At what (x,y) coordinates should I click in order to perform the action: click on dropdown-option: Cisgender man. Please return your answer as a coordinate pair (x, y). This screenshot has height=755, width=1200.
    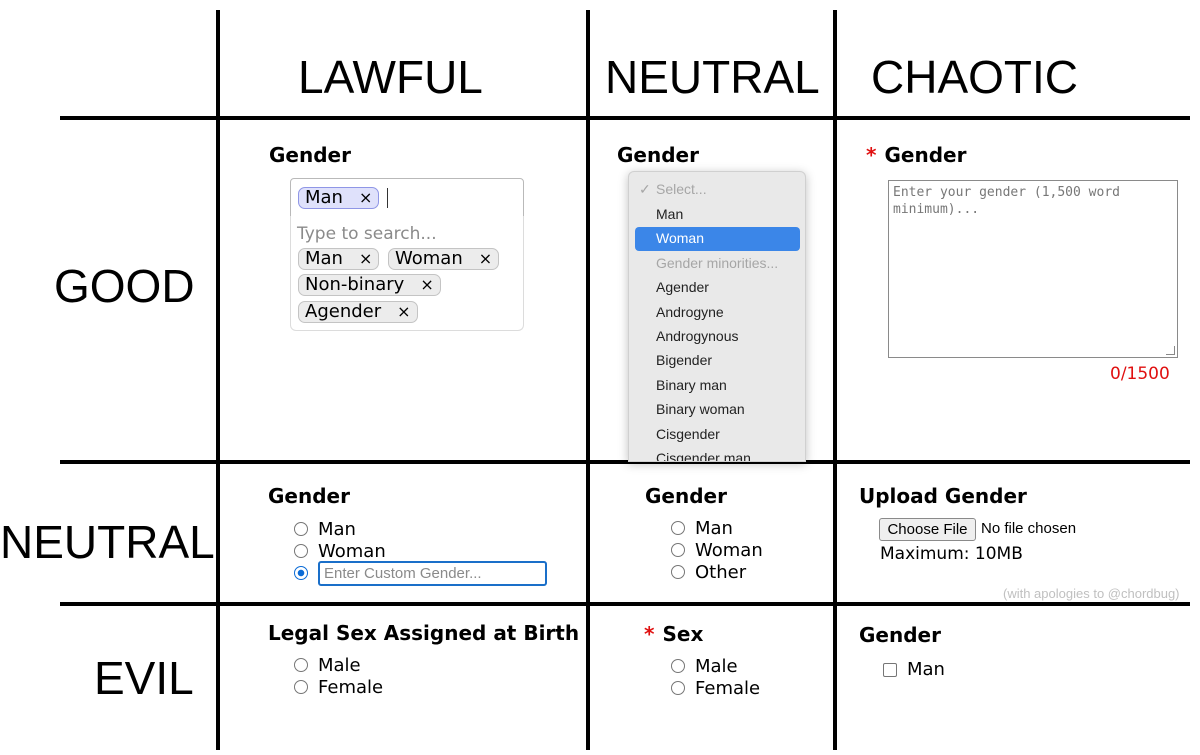
    Looking at the image, I should click on (703, 455).